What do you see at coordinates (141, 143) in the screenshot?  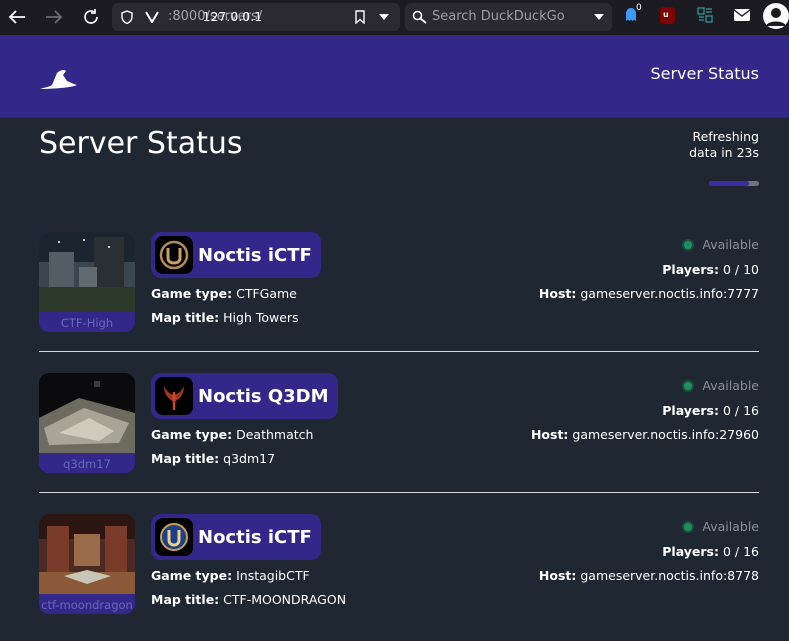 I see `page-title: Server Status` at bounding box center [141, 143].